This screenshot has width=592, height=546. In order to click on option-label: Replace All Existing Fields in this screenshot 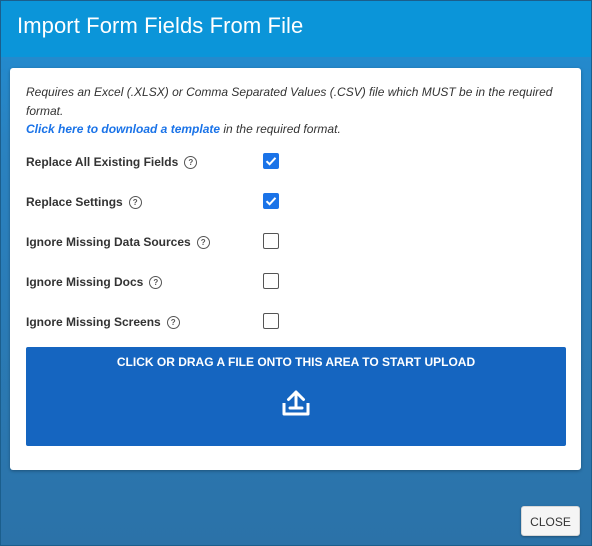, I will do `click(102, 162)`.